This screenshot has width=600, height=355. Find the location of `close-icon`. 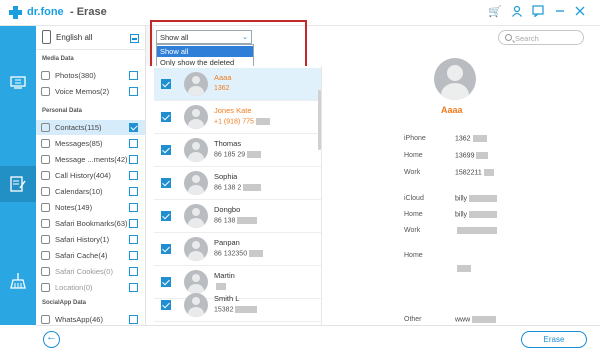

close-icon is located at coordinates (580, 12).